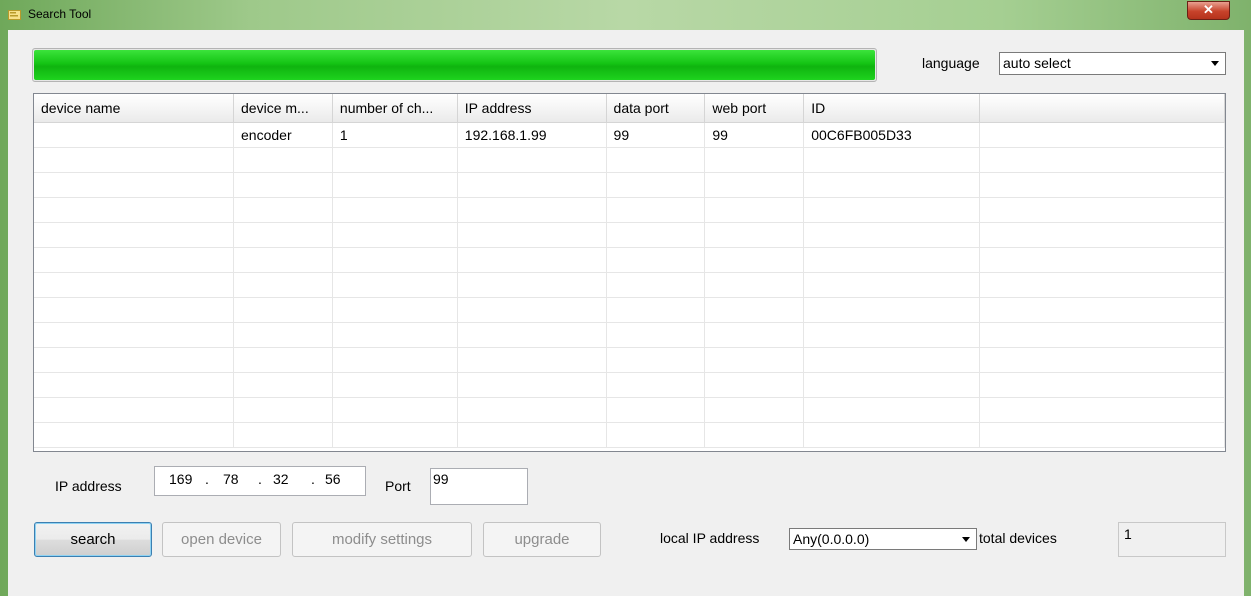 This screenshot has width=1251, height=596. What do you see at coordinates (891, 135) in the screenshot?
I see `table-cell: 00C6FB005D33` at bounding box center [891, 135].